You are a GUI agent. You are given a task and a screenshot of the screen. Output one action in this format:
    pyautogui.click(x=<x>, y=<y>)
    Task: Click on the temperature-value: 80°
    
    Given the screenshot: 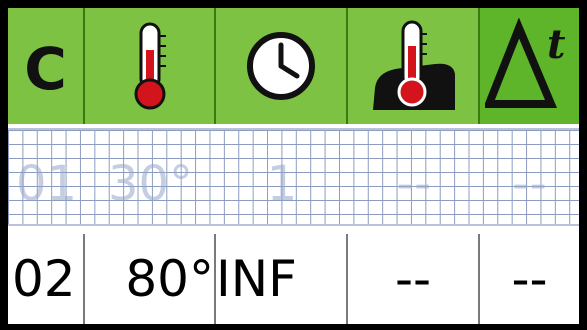 What is the action you would take?
    pyautogui.click(x=169, y=279)
    